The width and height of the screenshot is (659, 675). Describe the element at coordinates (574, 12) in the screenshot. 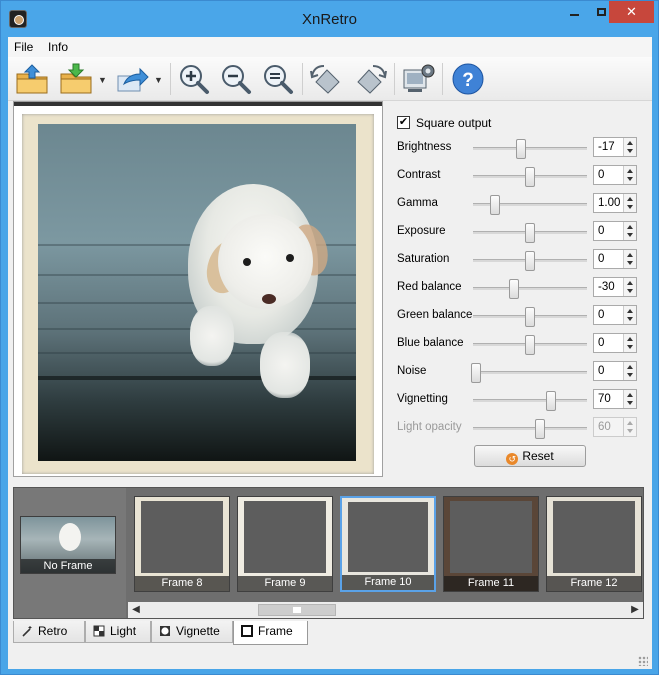

I see `minimize-button` at that location.